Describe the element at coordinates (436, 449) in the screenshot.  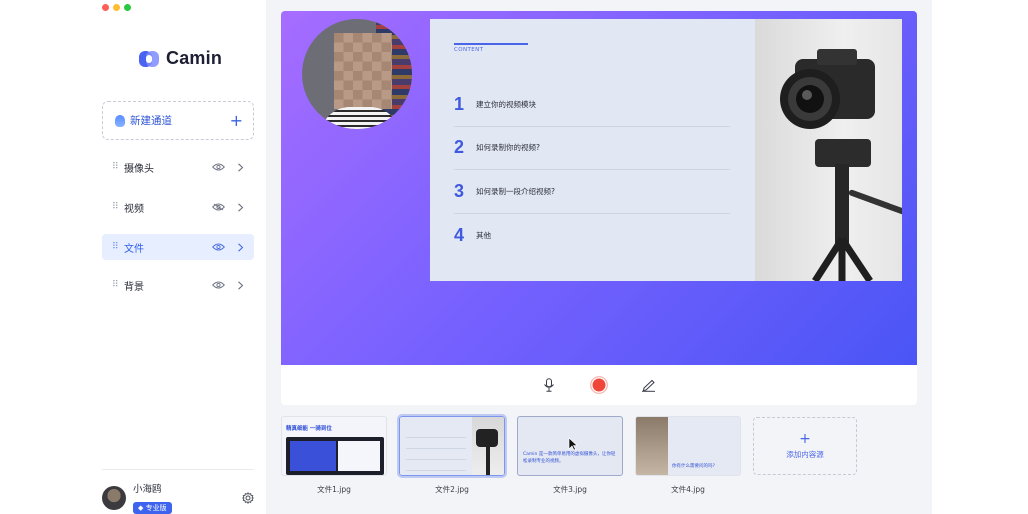
I see `mini-slide-lines` at that location.